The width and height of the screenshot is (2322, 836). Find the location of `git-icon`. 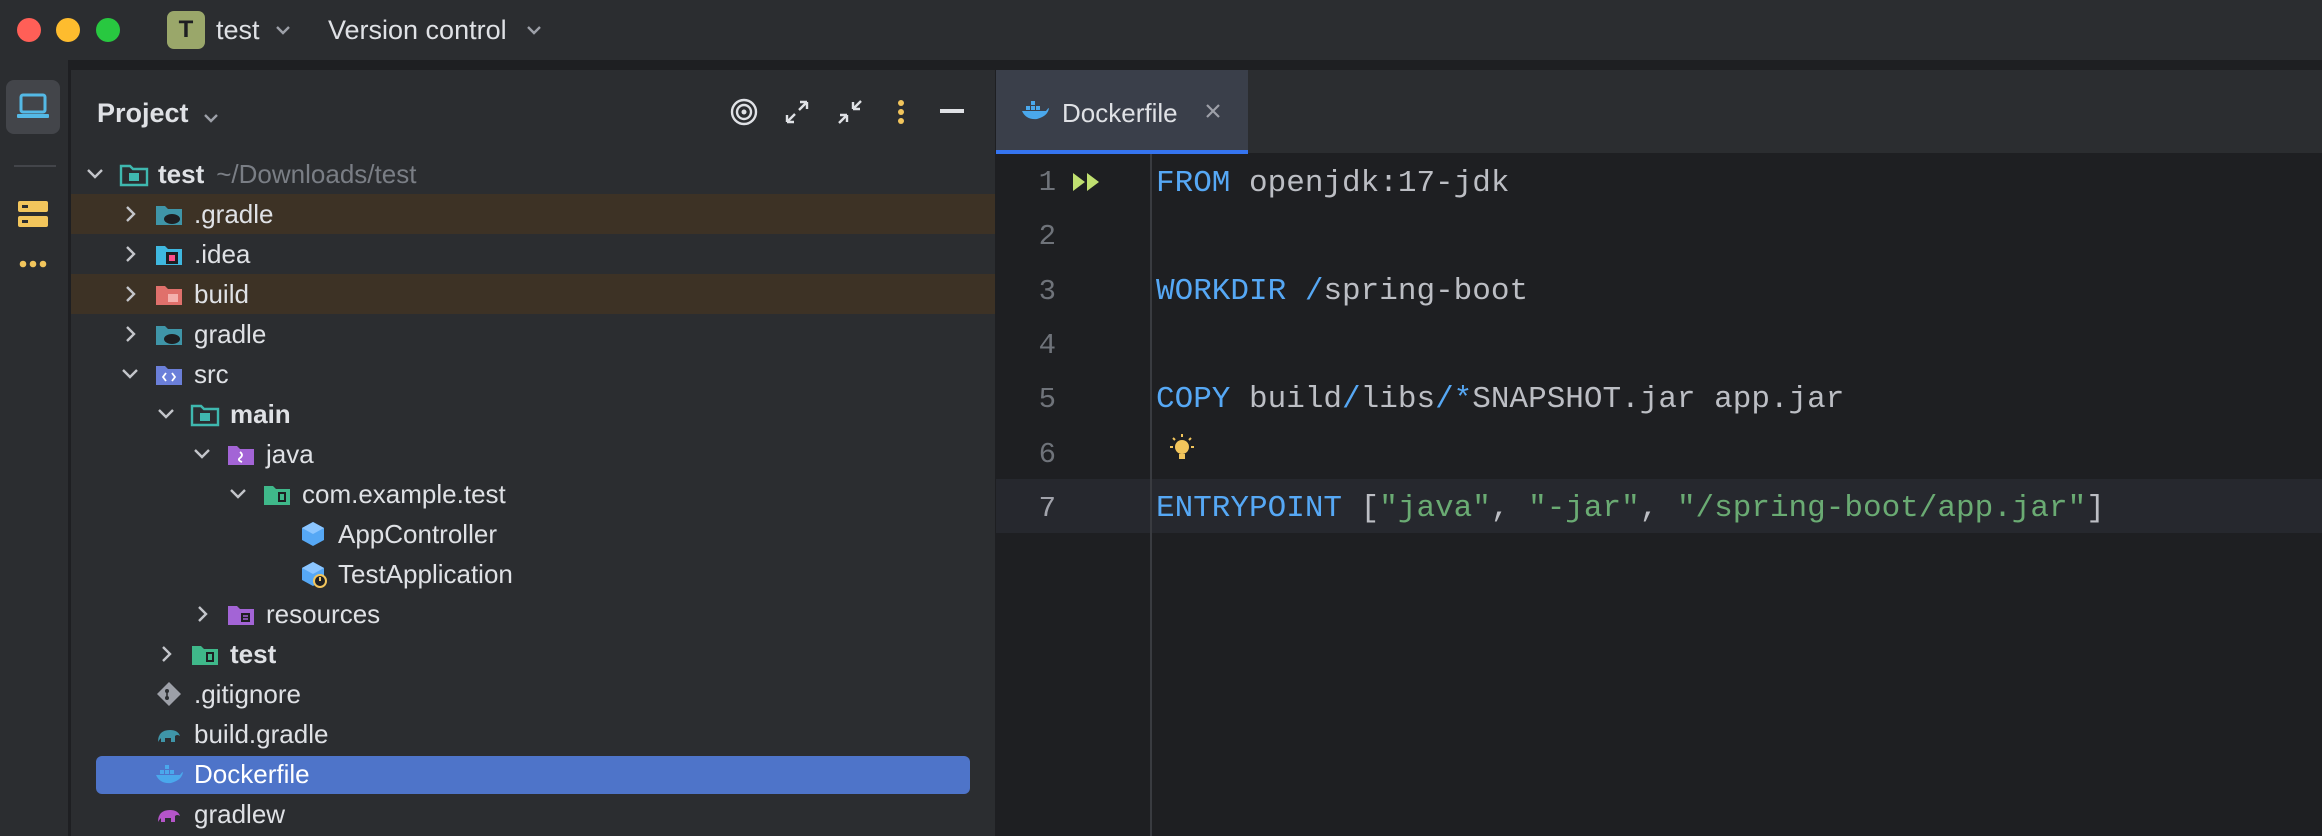

git-icon is located at coordinates (169, 694).